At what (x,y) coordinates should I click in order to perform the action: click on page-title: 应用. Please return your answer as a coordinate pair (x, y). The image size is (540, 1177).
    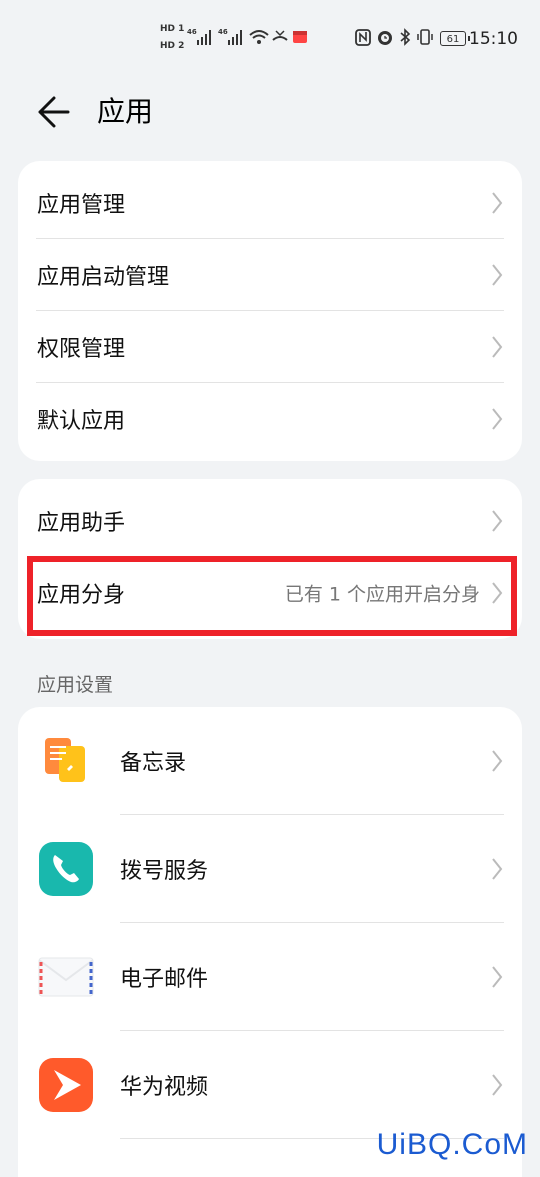
    Looking at the image, I should click on (125, 111).